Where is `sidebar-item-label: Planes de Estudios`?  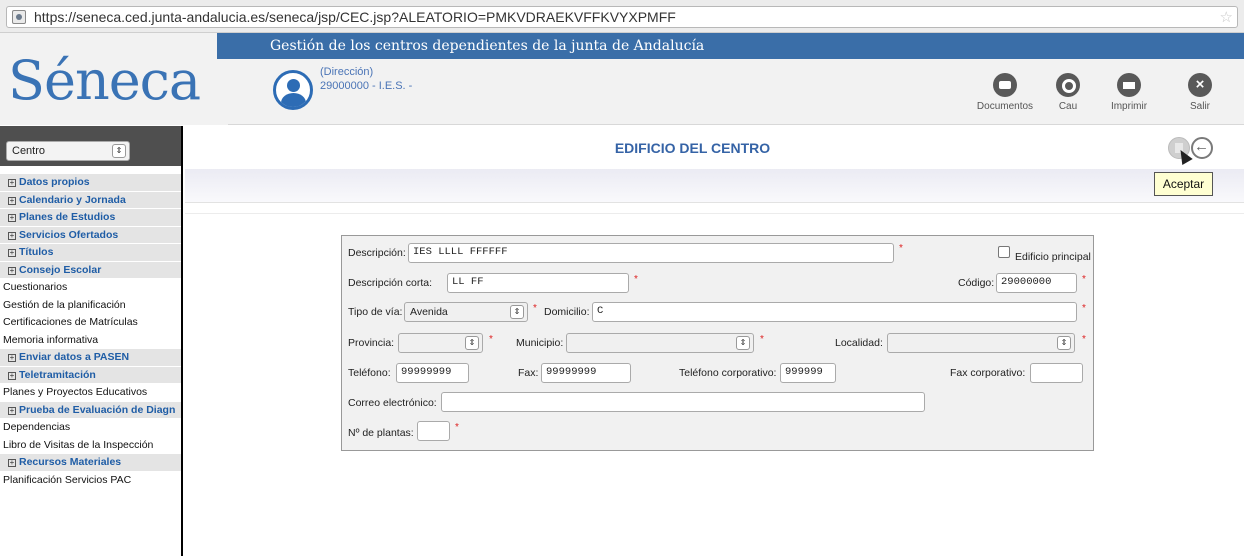
sidebar-item-label: Planes de Estudios is located at coordinates (67, 217).